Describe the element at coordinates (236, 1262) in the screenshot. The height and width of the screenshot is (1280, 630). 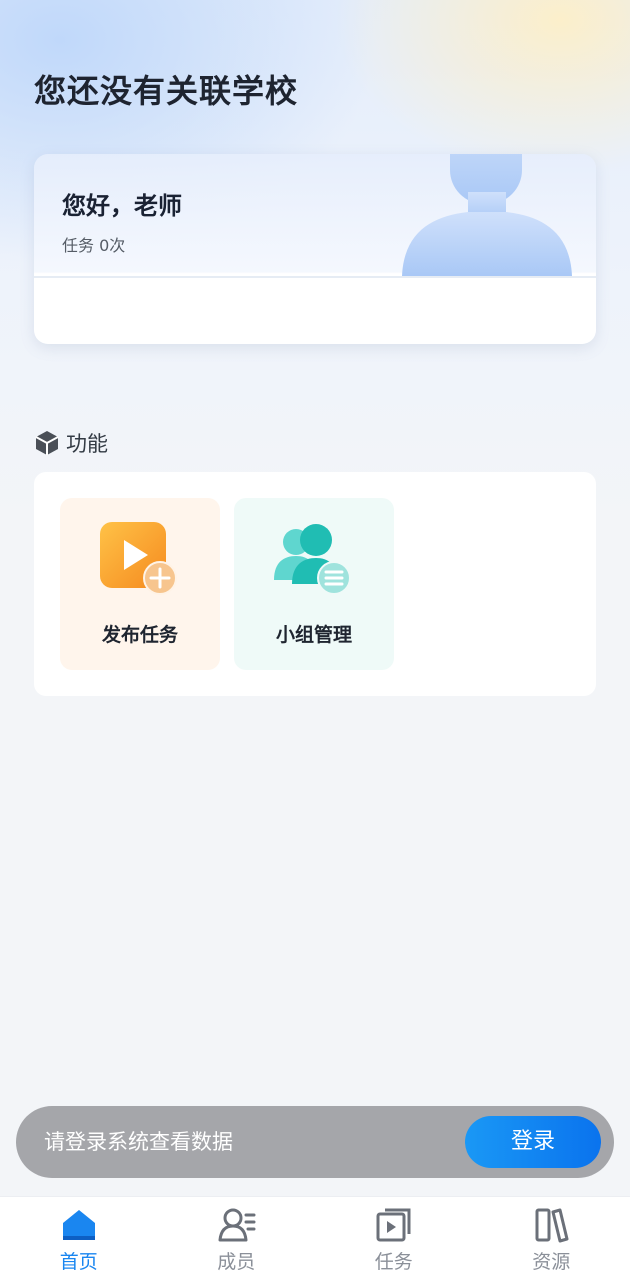
I see `tab-members-label: 成员` at that location.